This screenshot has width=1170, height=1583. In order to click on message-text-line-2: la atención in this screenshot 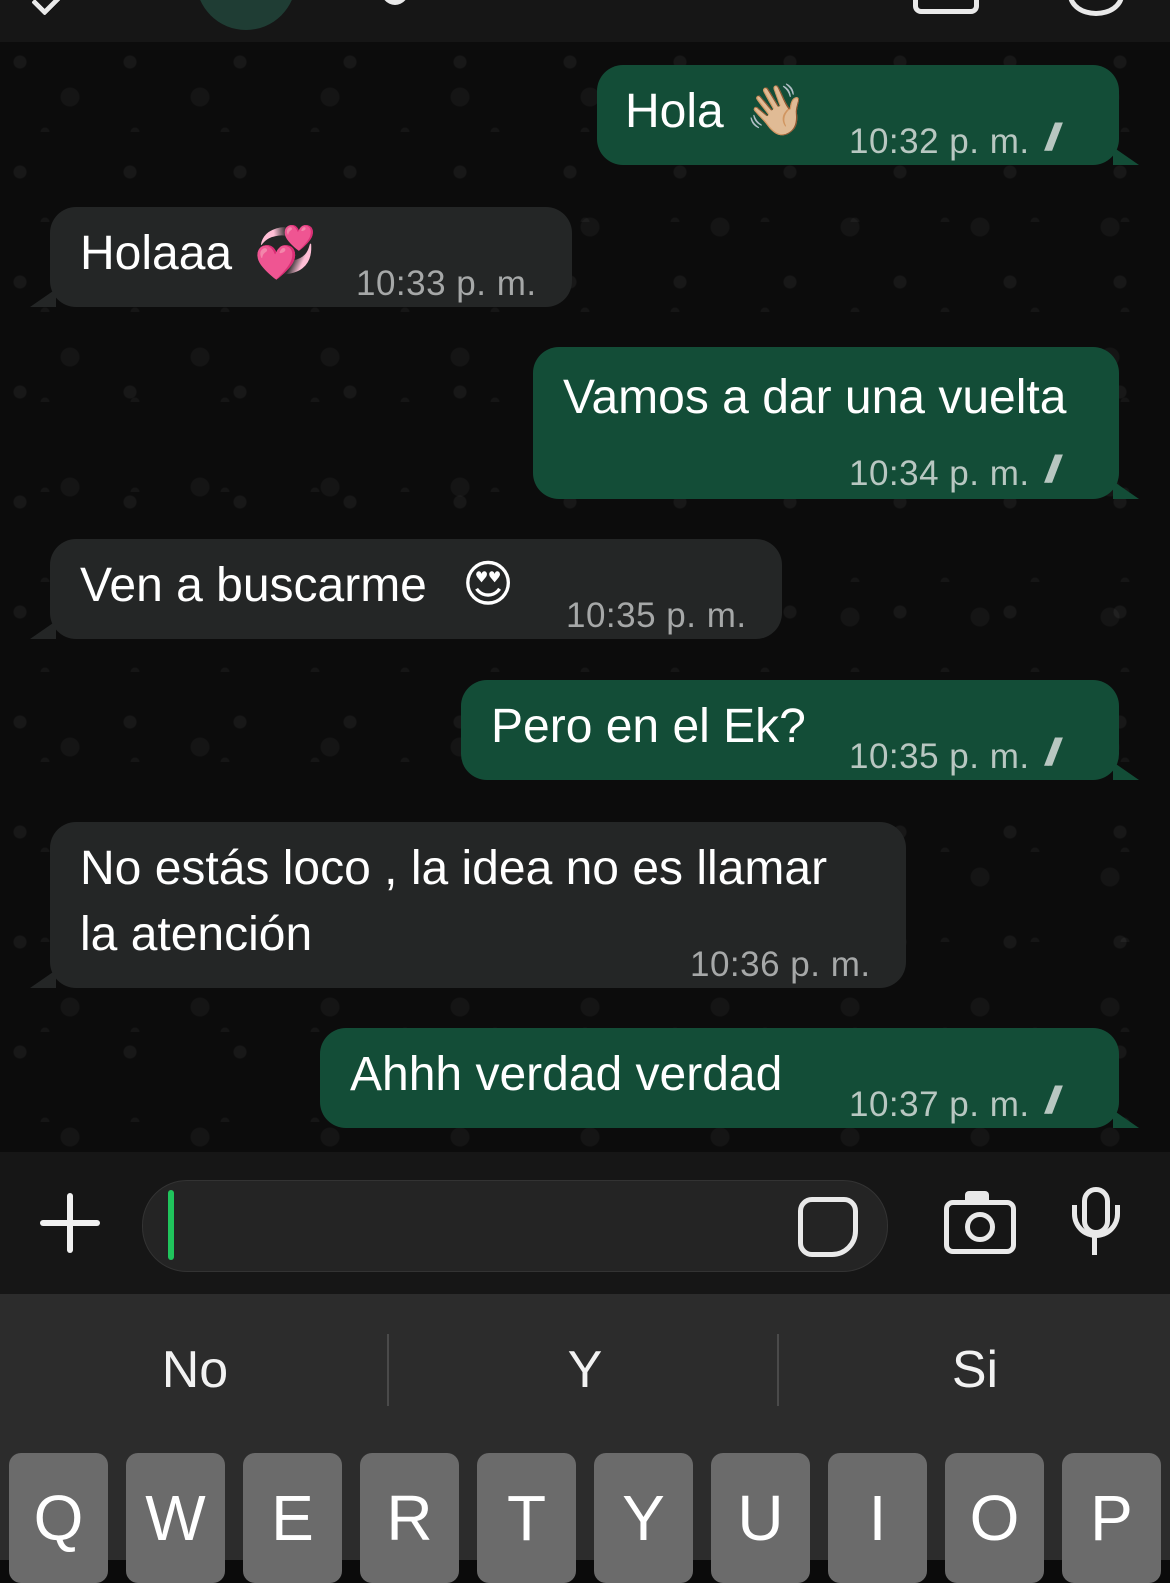, I will do `click(196, 934)`.